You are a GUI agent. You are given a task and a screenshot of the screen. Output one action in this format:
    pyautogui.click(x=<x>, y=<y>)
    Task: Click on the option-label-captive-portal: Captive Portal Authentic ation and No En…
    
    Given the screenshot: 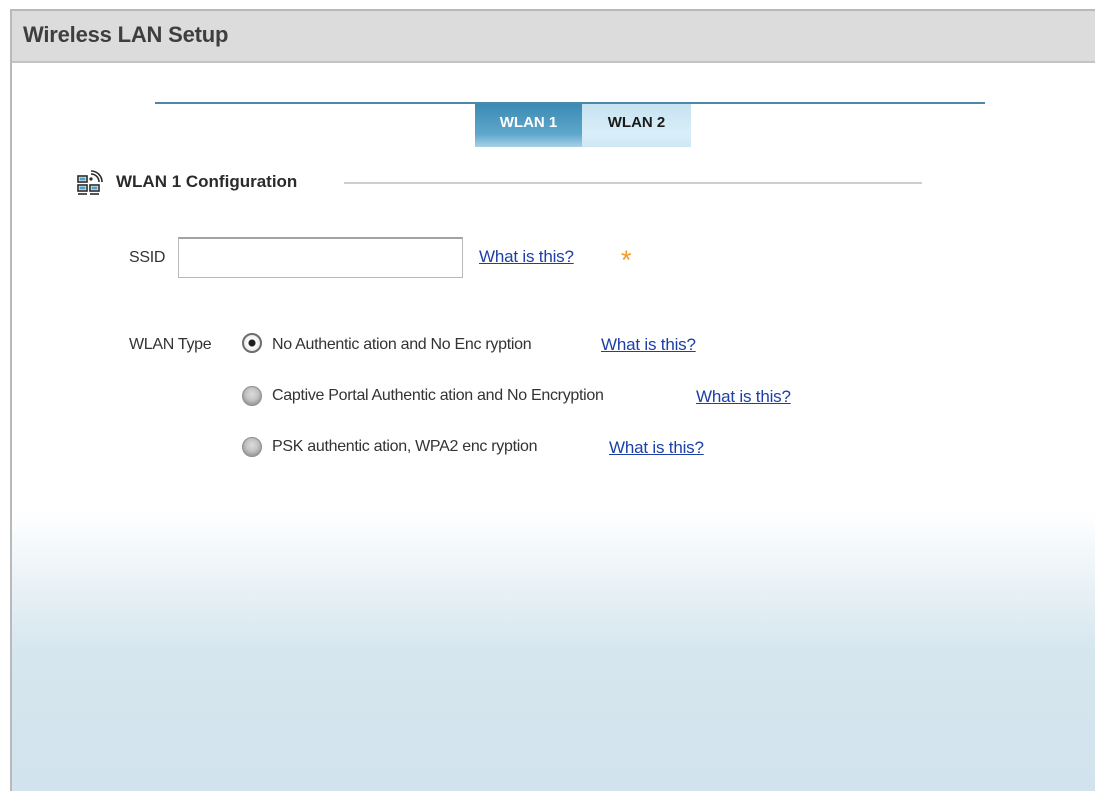 What is the action you would take?
    pyautogui.click(x=438, y=395)
    